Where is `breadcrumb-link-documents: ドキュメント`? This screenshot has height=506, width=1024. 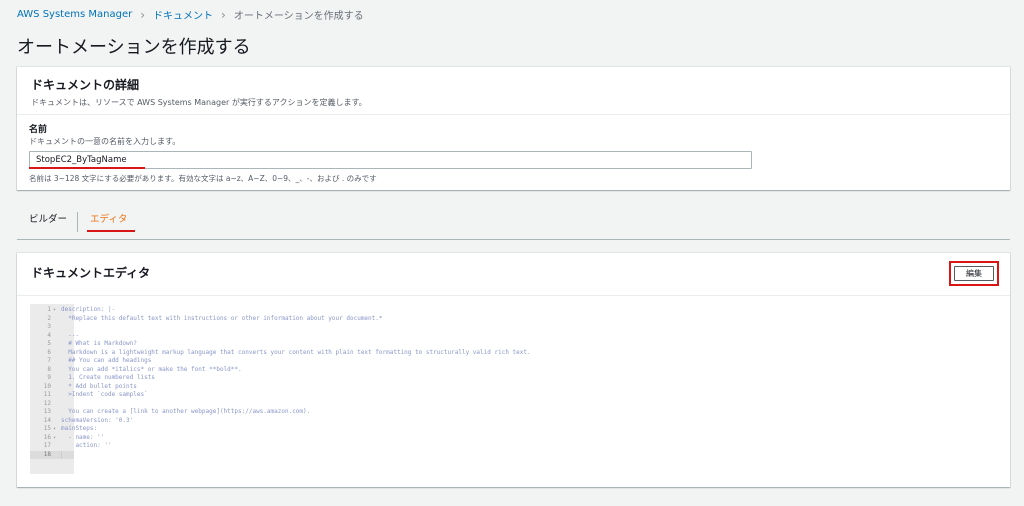
breadcrumb-link-documents: ドキュメント is located at coordinates (183, 14).